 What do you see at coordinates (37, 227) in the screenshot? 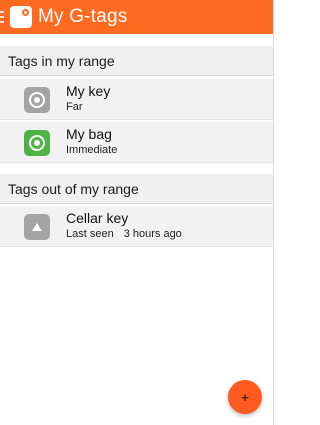
I see `out-of-range-icon` at bounding box center [37, 227].